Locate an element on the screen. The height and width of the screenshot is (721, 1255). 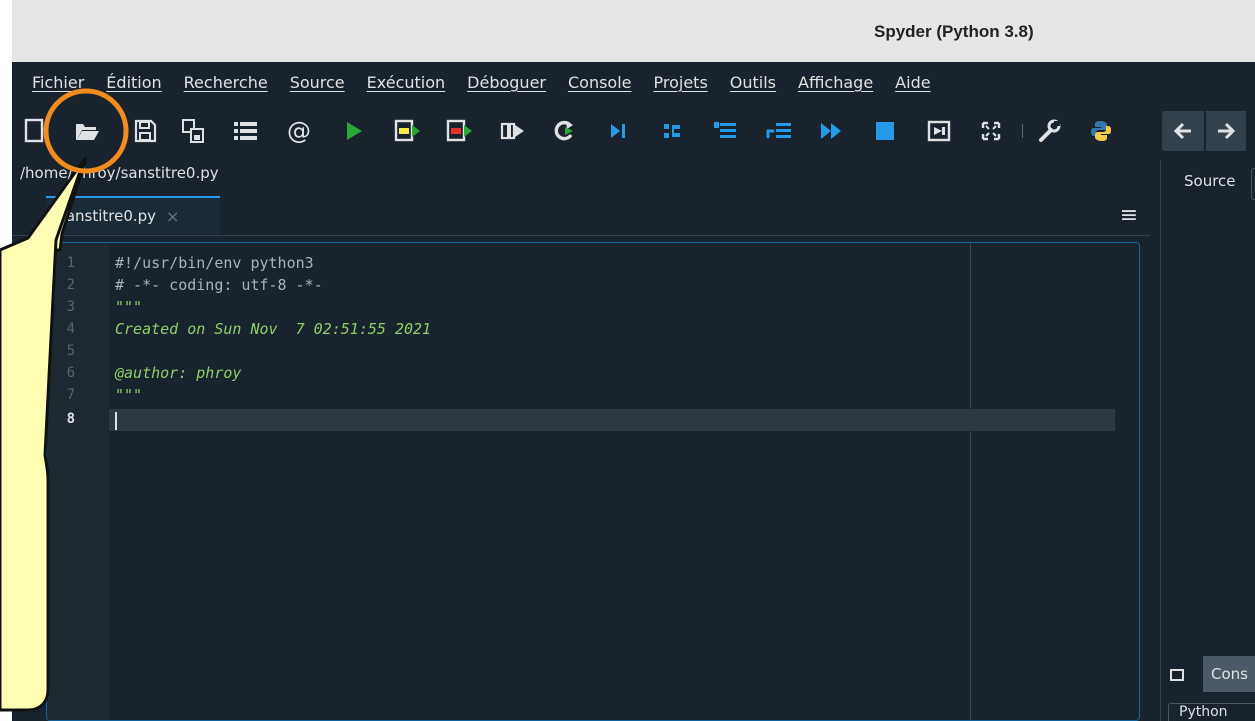
edge-line is located at coordinates (970, 481).